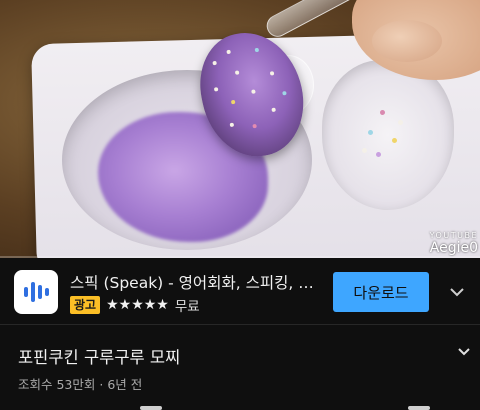 The image size is (480, 410). I want to click on video-progress-bar, so click(240, 257).